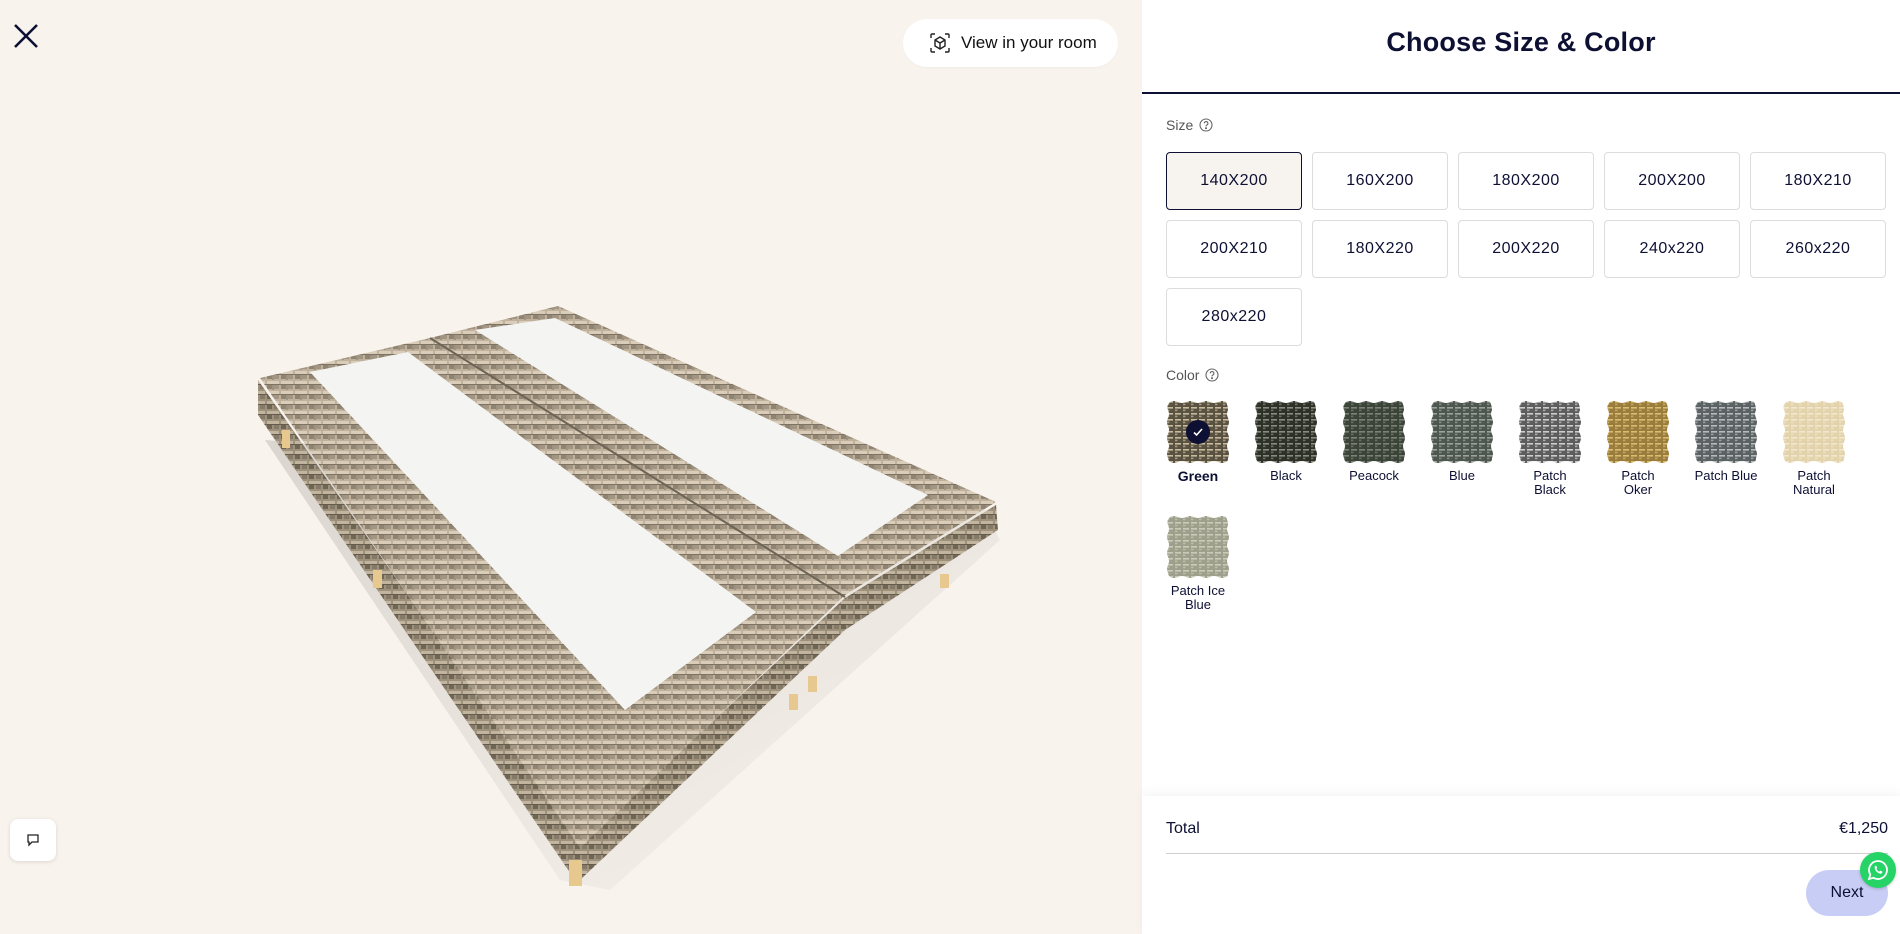  I want to click on size-option-200x210: 200X210, so click(1234, 249).